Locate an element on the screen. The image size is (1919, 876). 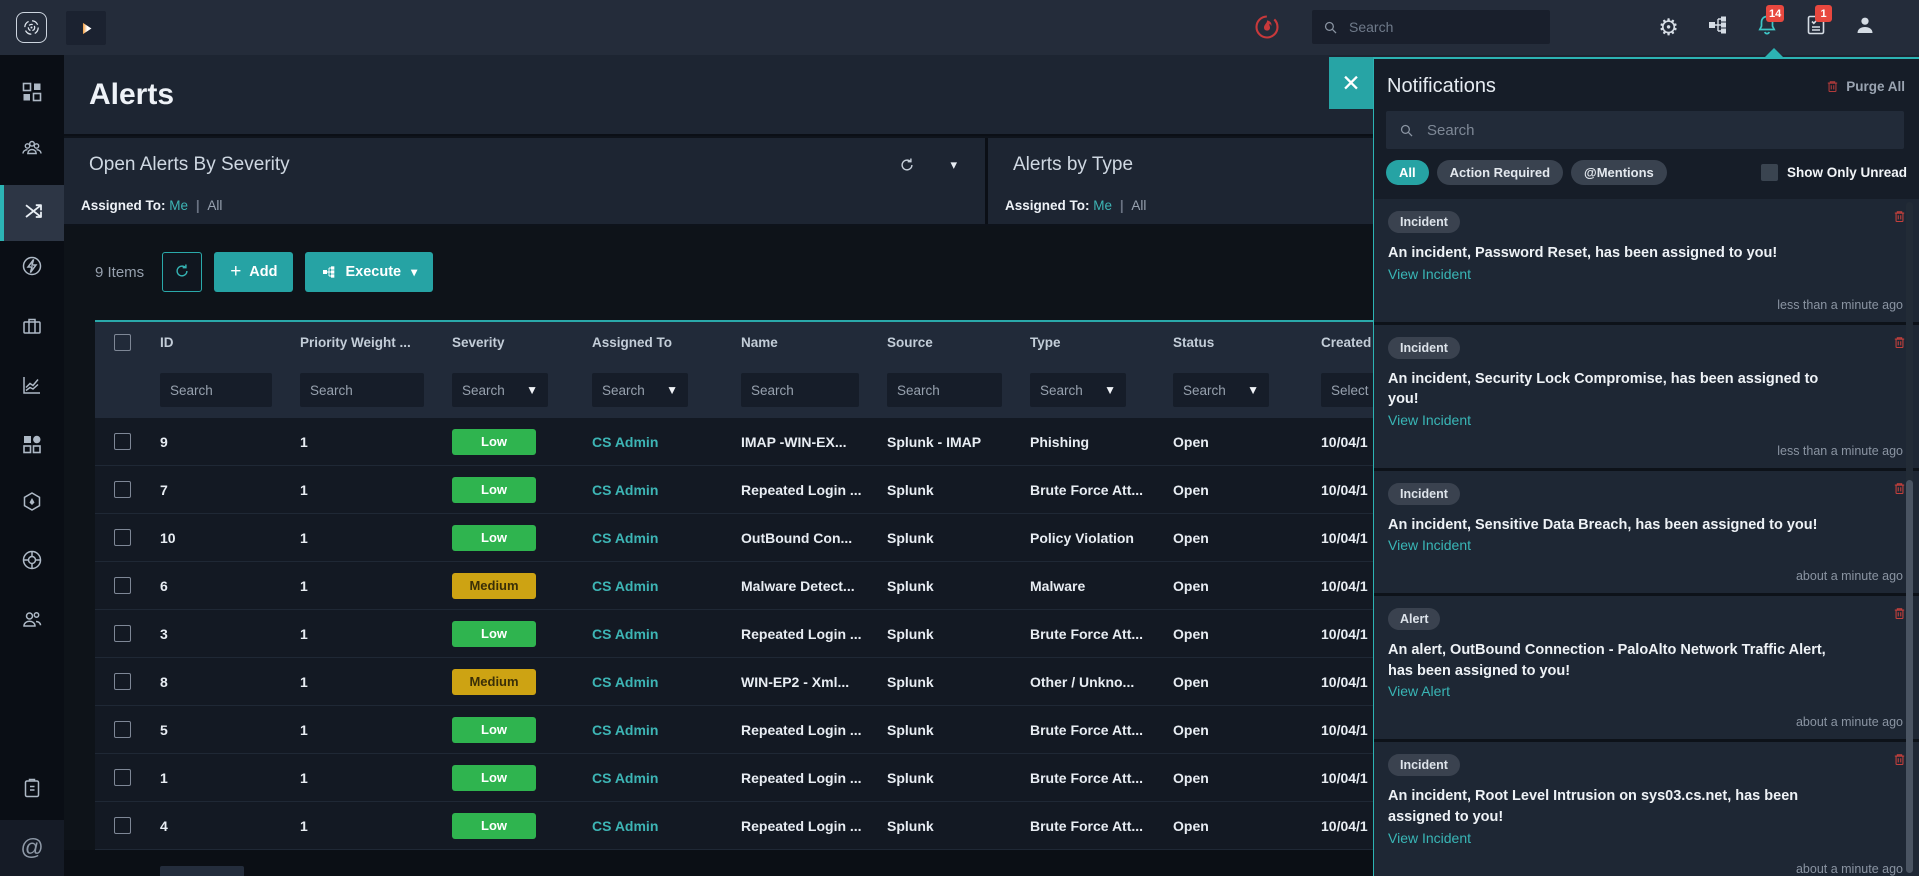
column-header: Severity is located at coordinates (512, 342).